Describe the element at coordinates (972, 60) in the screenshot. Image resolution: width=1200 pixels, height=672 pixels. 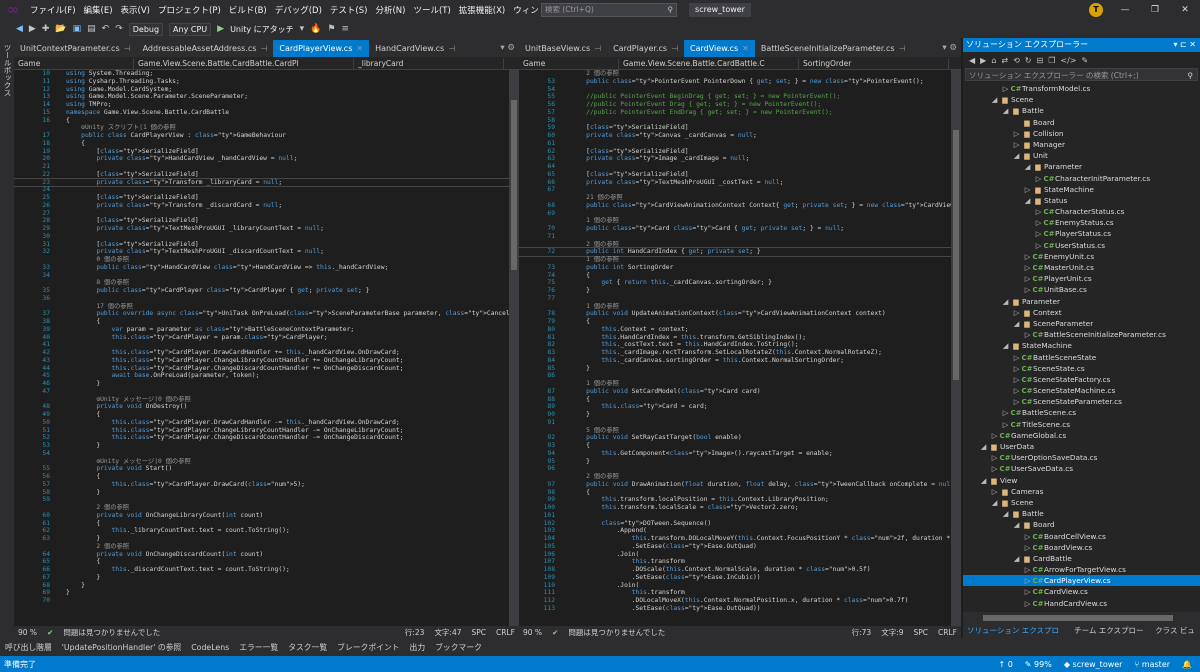
I see `back-icon: ◀` at that location.